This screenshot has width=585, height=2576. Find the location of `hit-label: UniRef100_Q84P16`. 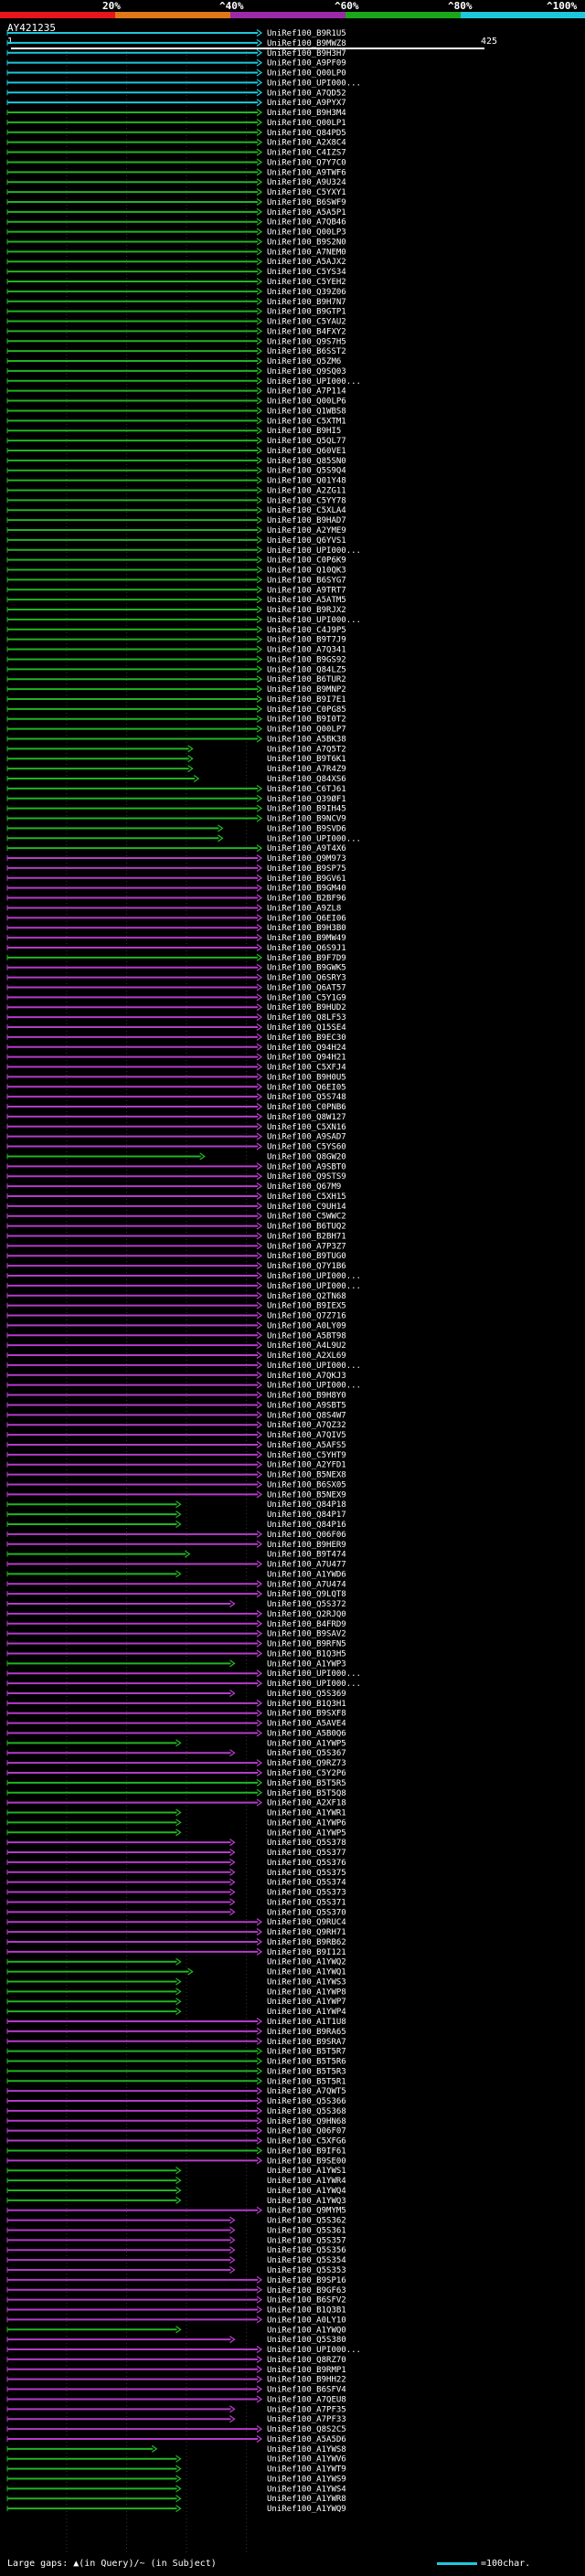

hit-label: UniRef100_Q84P16 is located at coordinates (307, 1525).